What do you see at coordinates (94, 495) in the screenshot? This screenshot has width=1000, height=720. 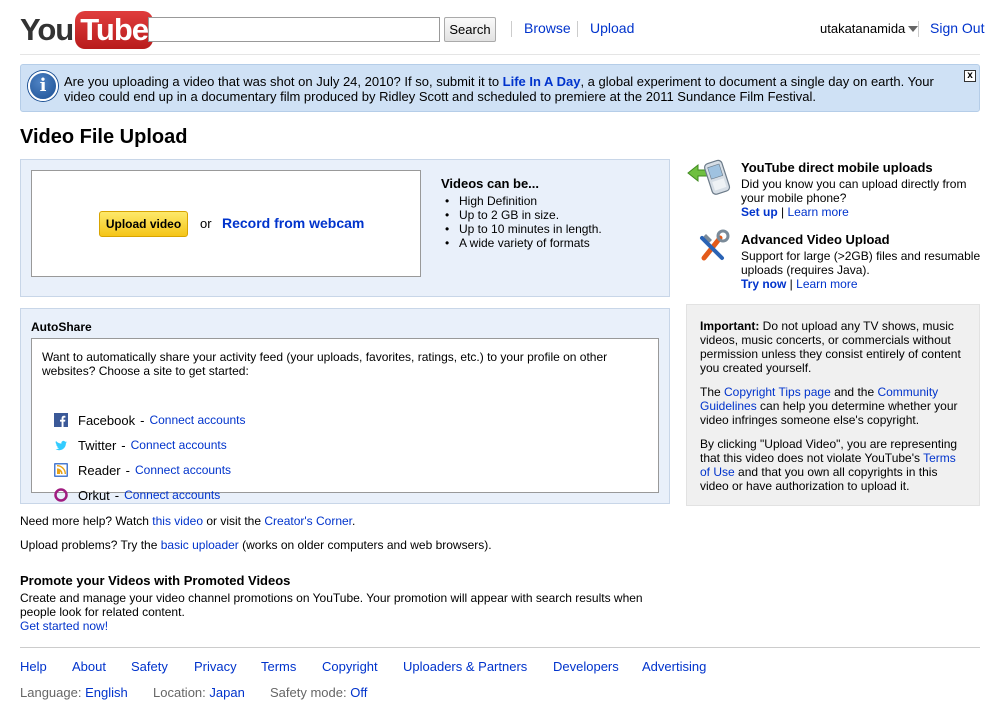 I see `service-name: Orkut` at bounding box center [94, 495].